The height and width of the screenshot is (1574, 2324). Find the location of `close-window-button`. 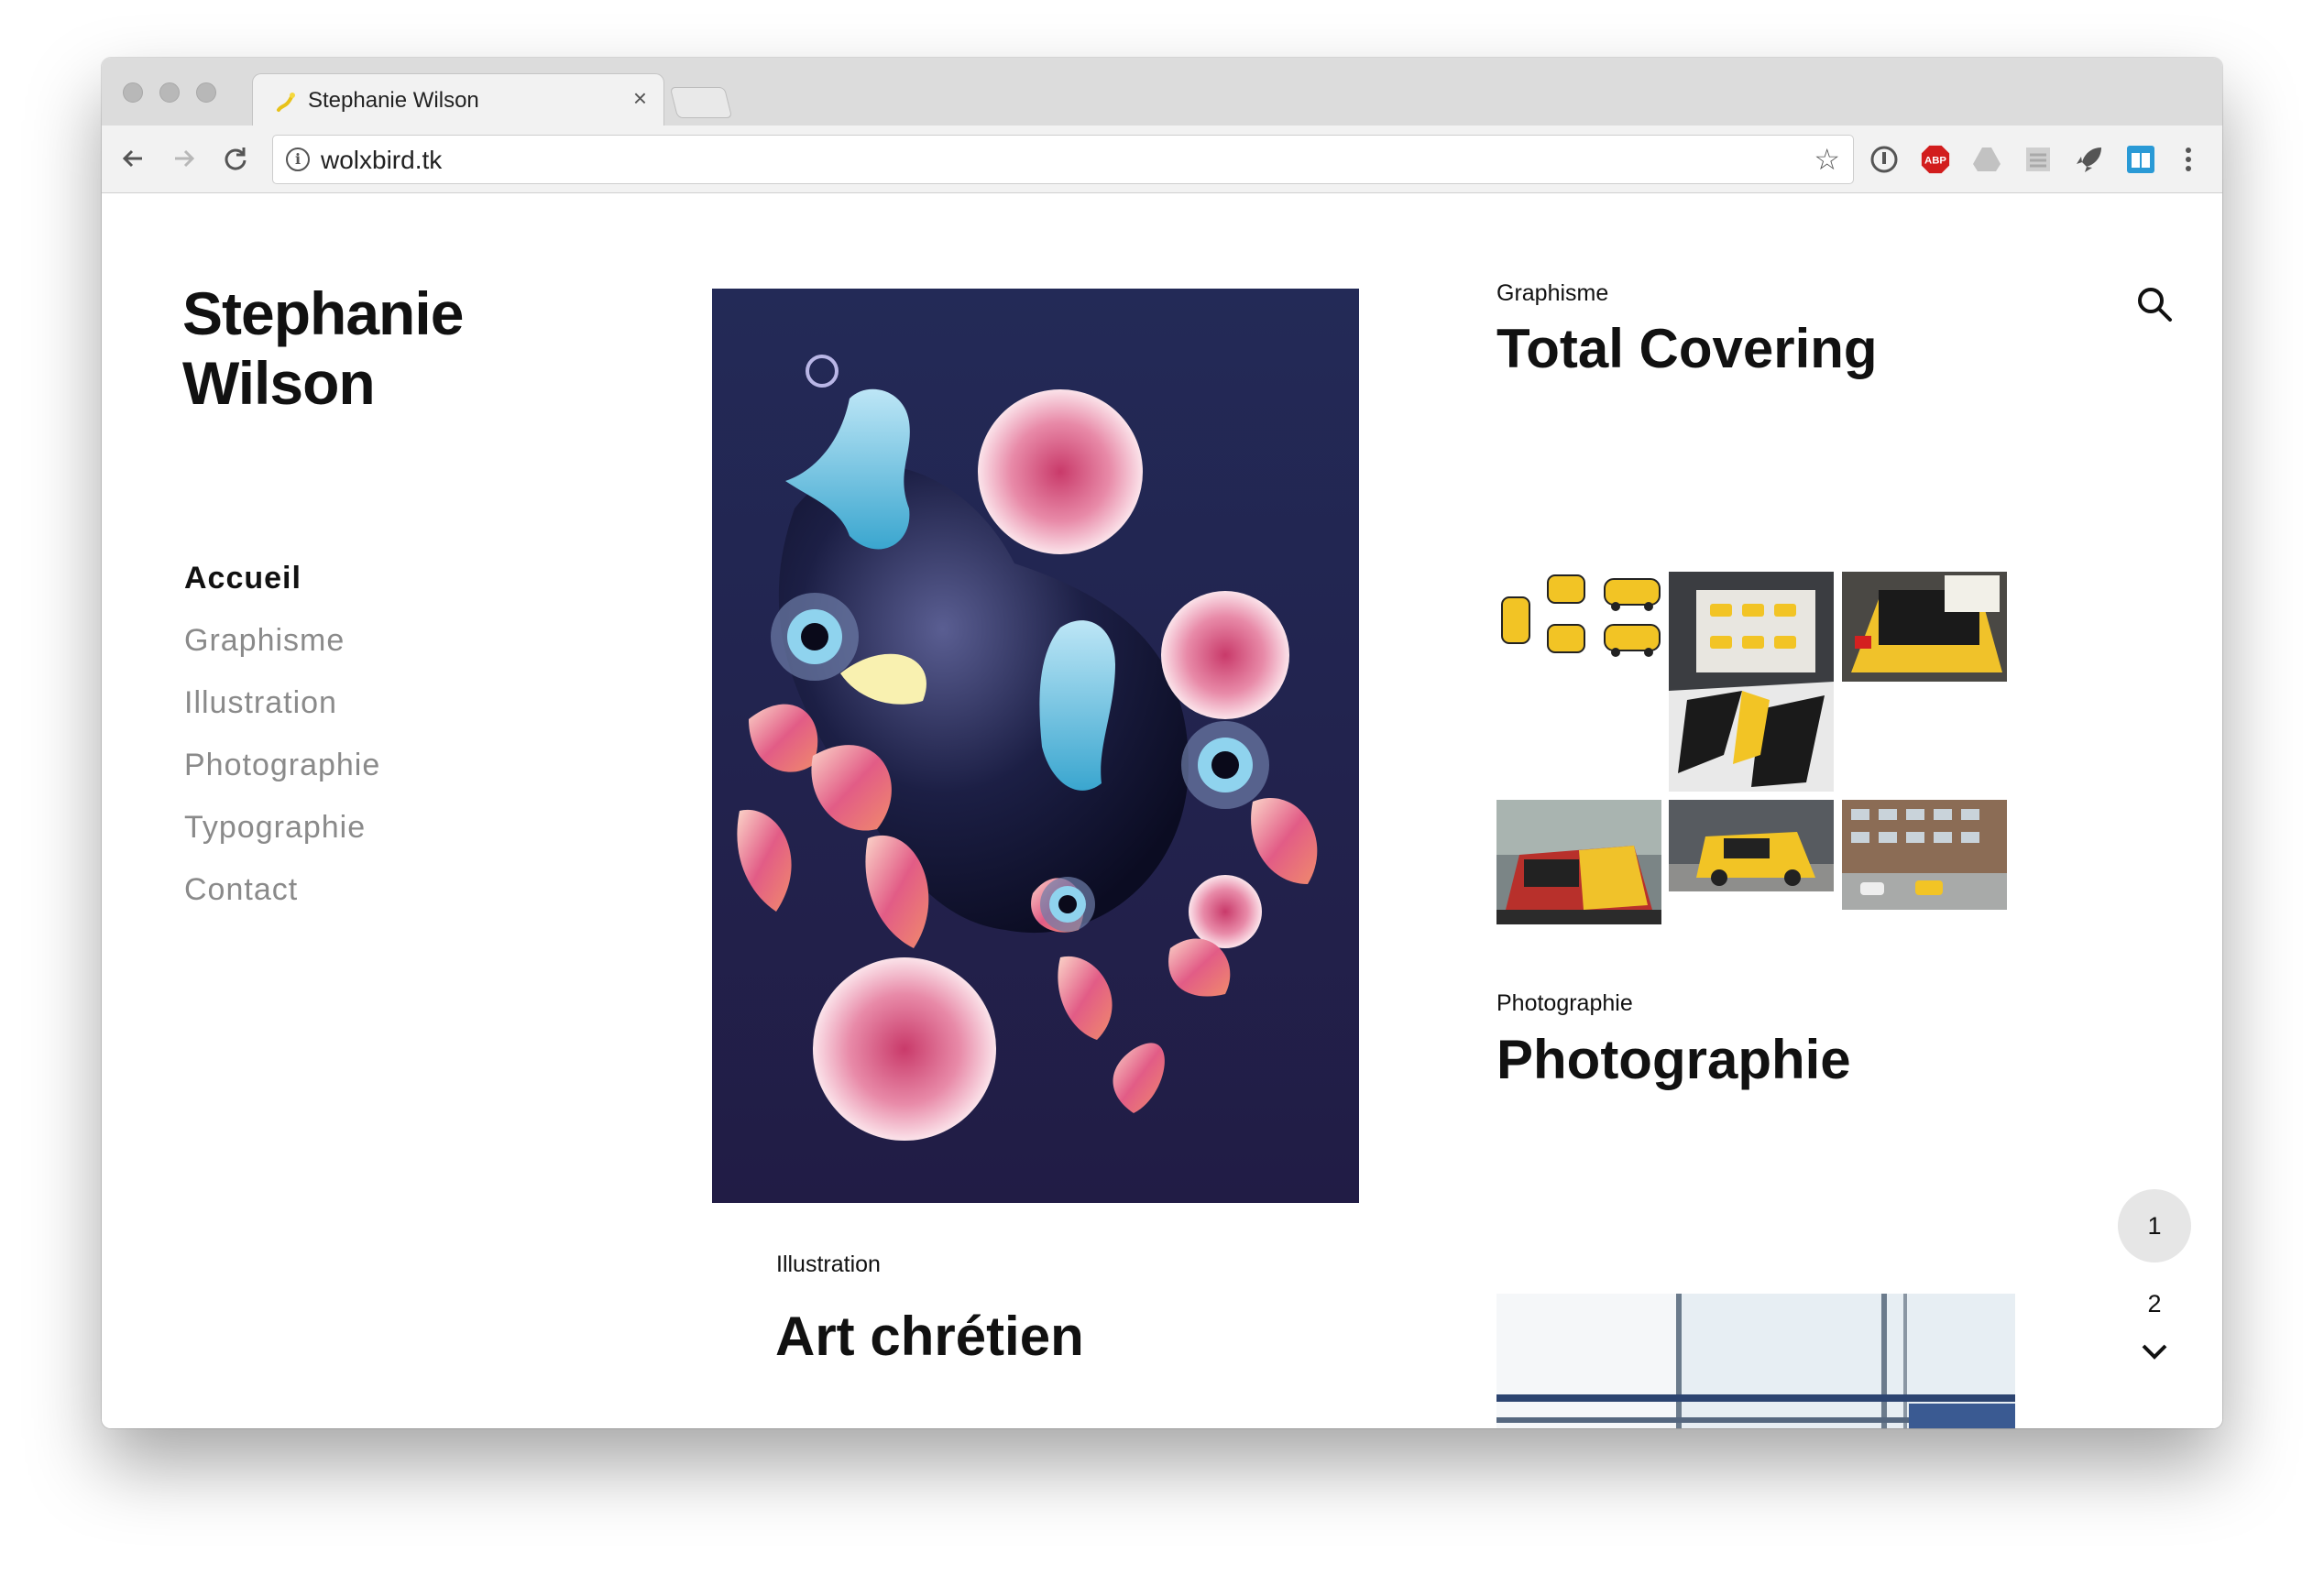

close-window-button is located at coordinates (133, 92).